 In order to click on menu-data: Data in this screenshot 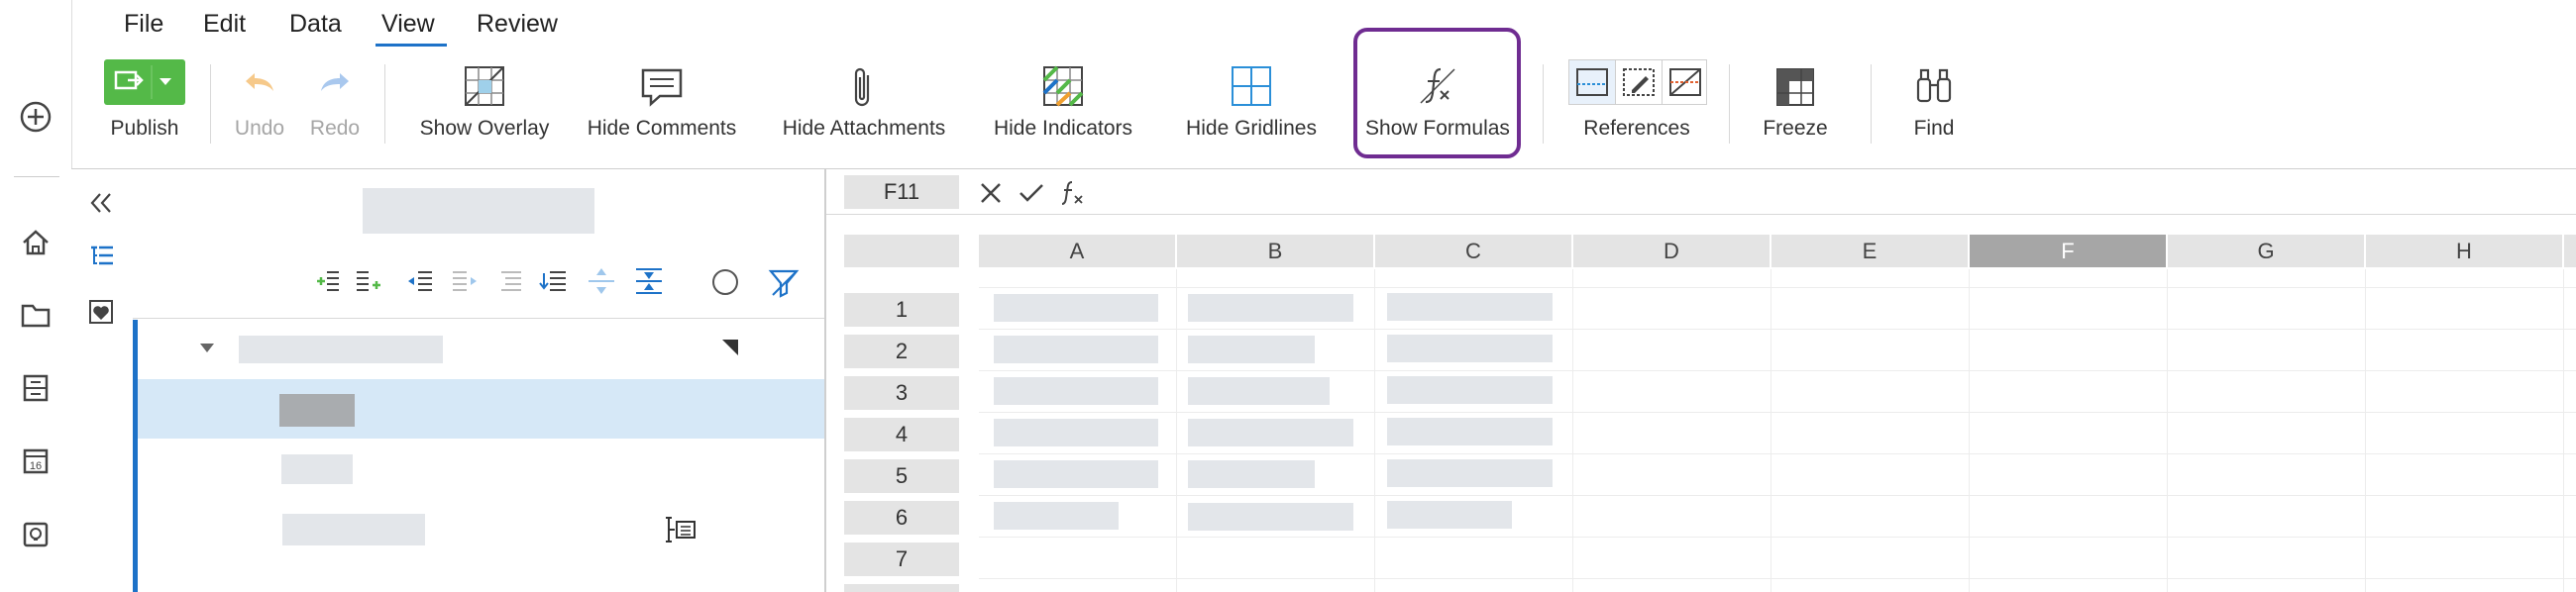, I will do `click(315, 24)`.